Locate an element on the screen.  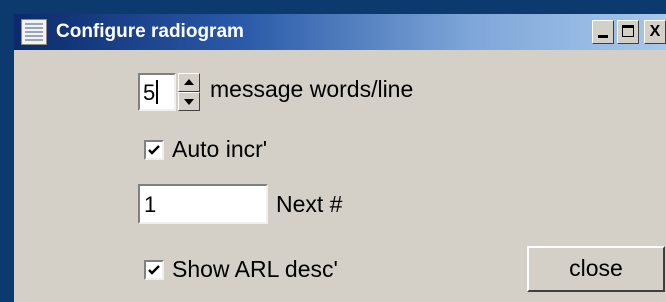
close-button: close is located at coordinates (596, 269).